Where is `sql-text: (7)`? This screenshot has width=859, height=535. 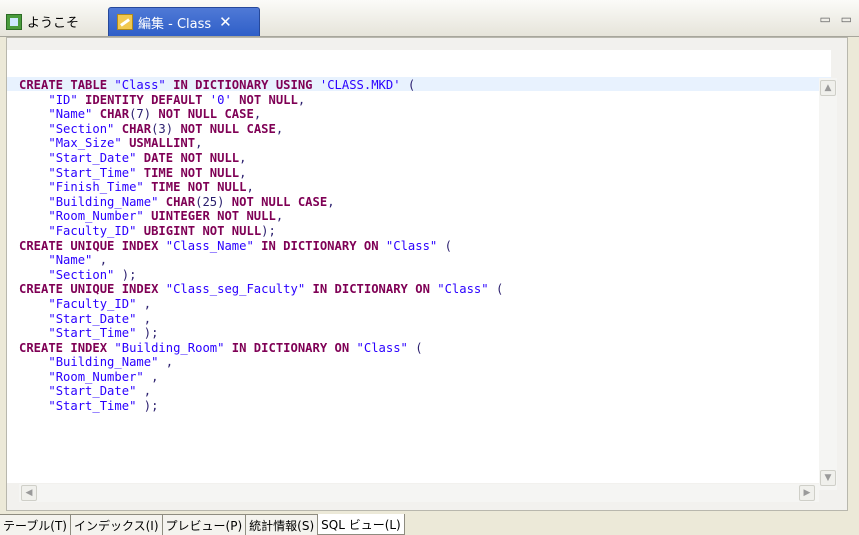
sql-text: (7) is located at coordinates (140, 114).